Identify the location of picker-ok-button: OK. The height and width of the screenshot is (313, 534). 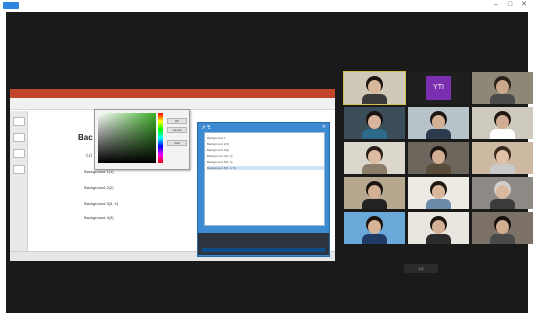
(177, 121).